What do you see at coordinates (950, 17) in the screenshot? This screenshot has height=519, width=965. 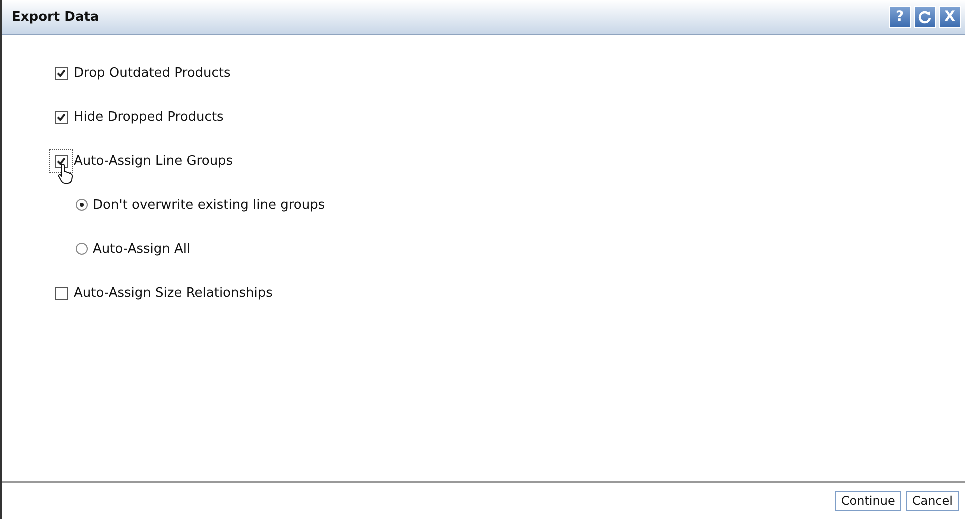 I see `close-button: X` at bounding box center [950, 17].